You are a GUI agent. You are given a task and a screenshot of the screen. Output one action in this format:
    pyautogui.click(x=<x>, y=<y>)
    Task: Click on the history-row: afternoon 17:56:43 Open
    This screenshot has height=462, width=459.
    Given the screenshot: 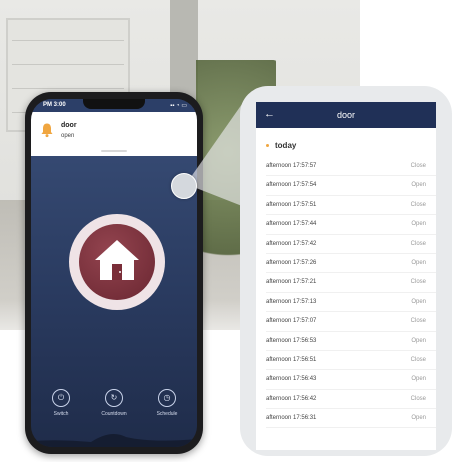 What is the action you would take?
    pyautogui.click(x=346, y=380)
    